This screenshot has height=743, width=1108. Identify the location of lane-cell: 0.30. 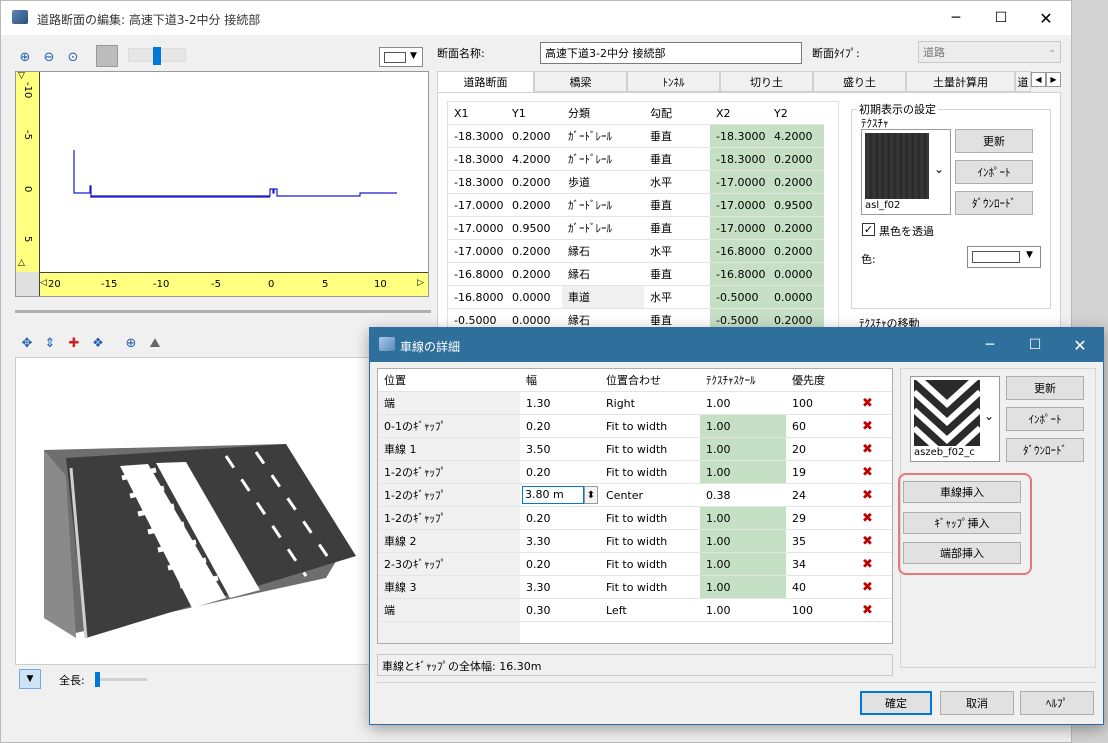
(560, 610).